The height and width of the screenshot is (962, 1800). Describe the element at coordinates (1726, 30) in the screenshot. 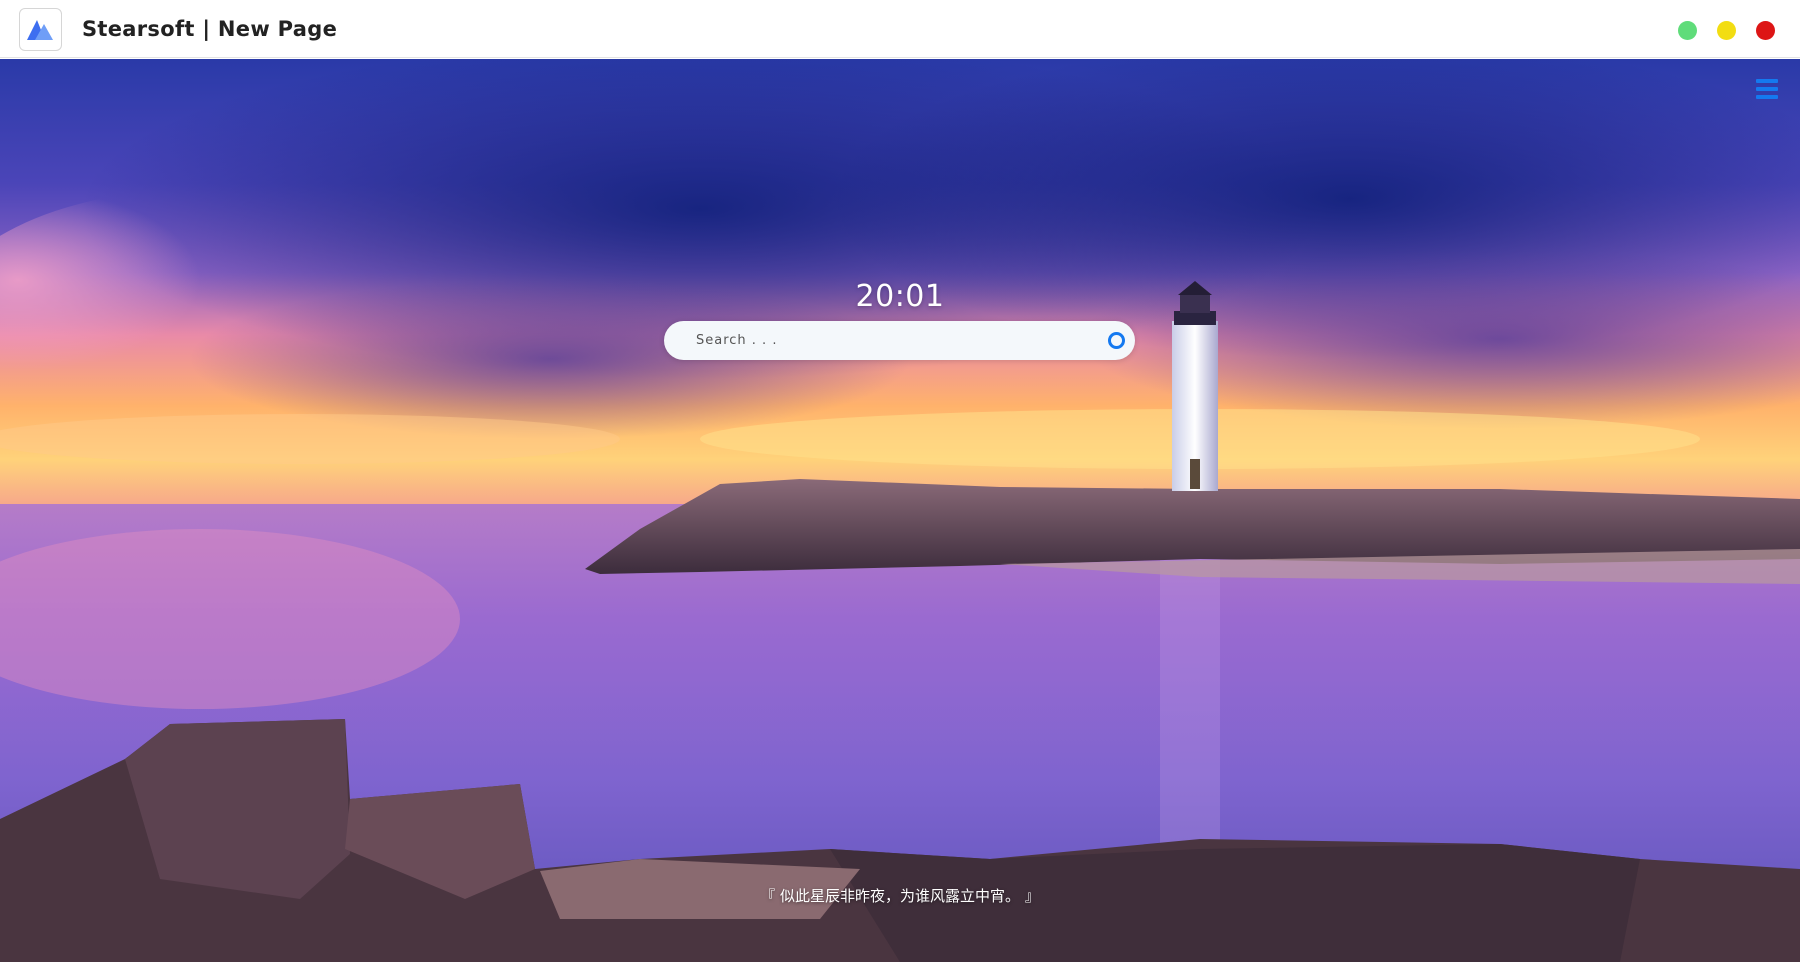

I see `minimize-button` at that location.